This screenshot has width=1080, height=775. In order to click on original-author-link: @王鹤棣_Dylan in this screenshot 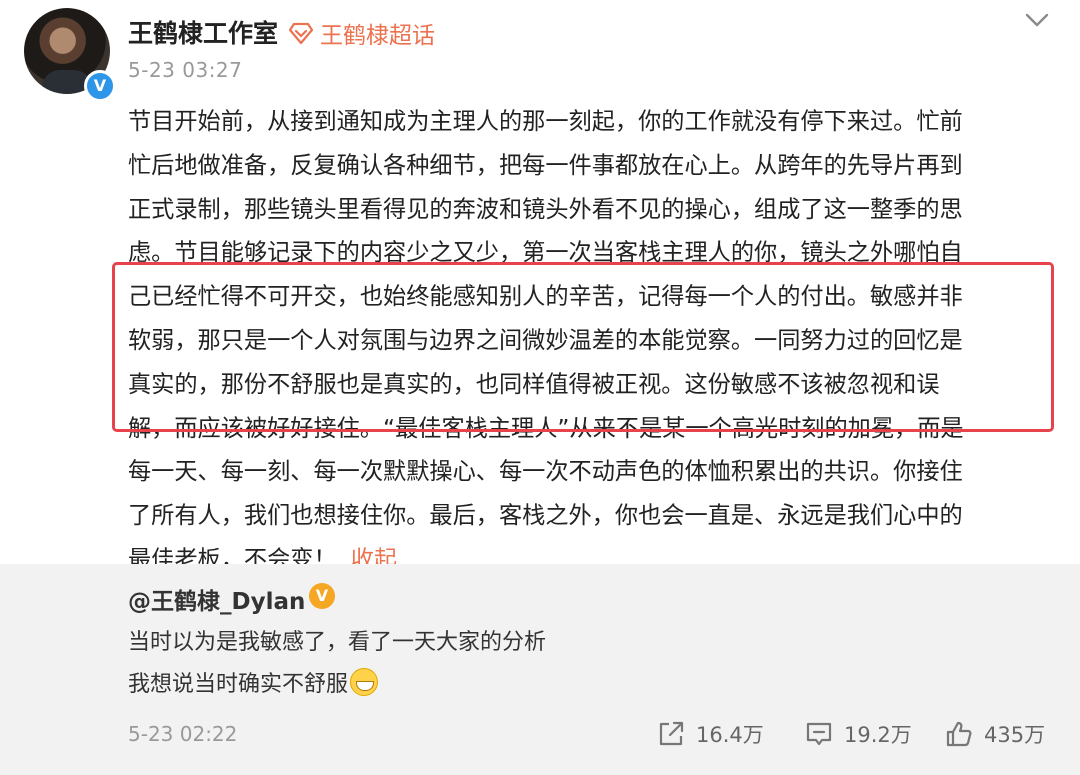, I will do `click(216, 599)`.